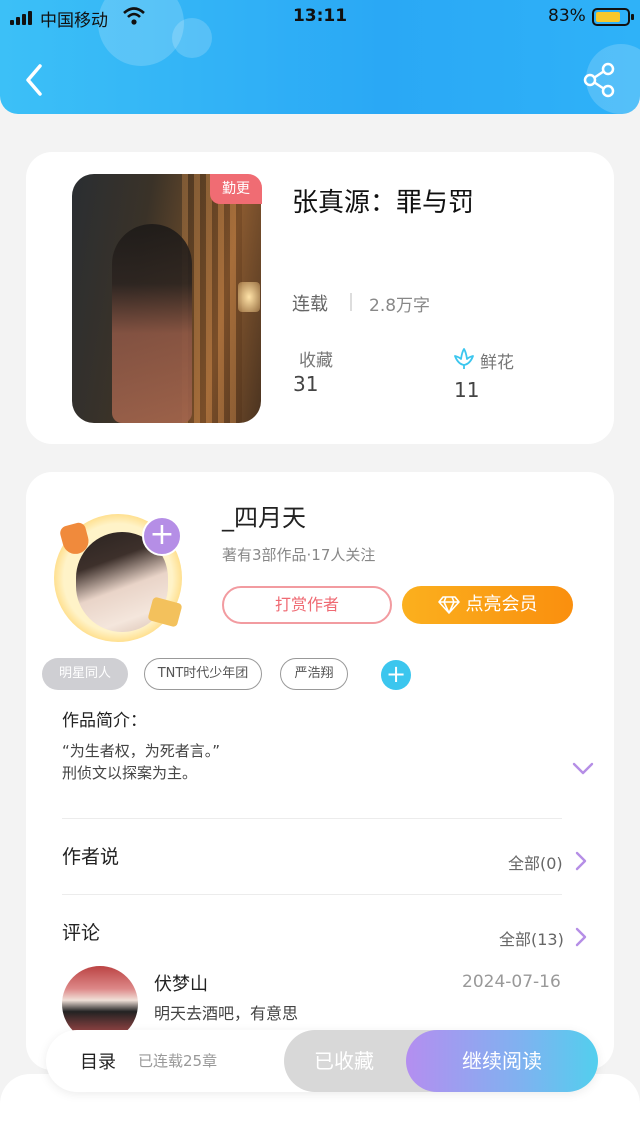 This screenshot has height=1138, width=640. What do you see at coordinates (396, 675) in the screenshot?
I see `add-tag-button: +` at bounding box center [396, 675].